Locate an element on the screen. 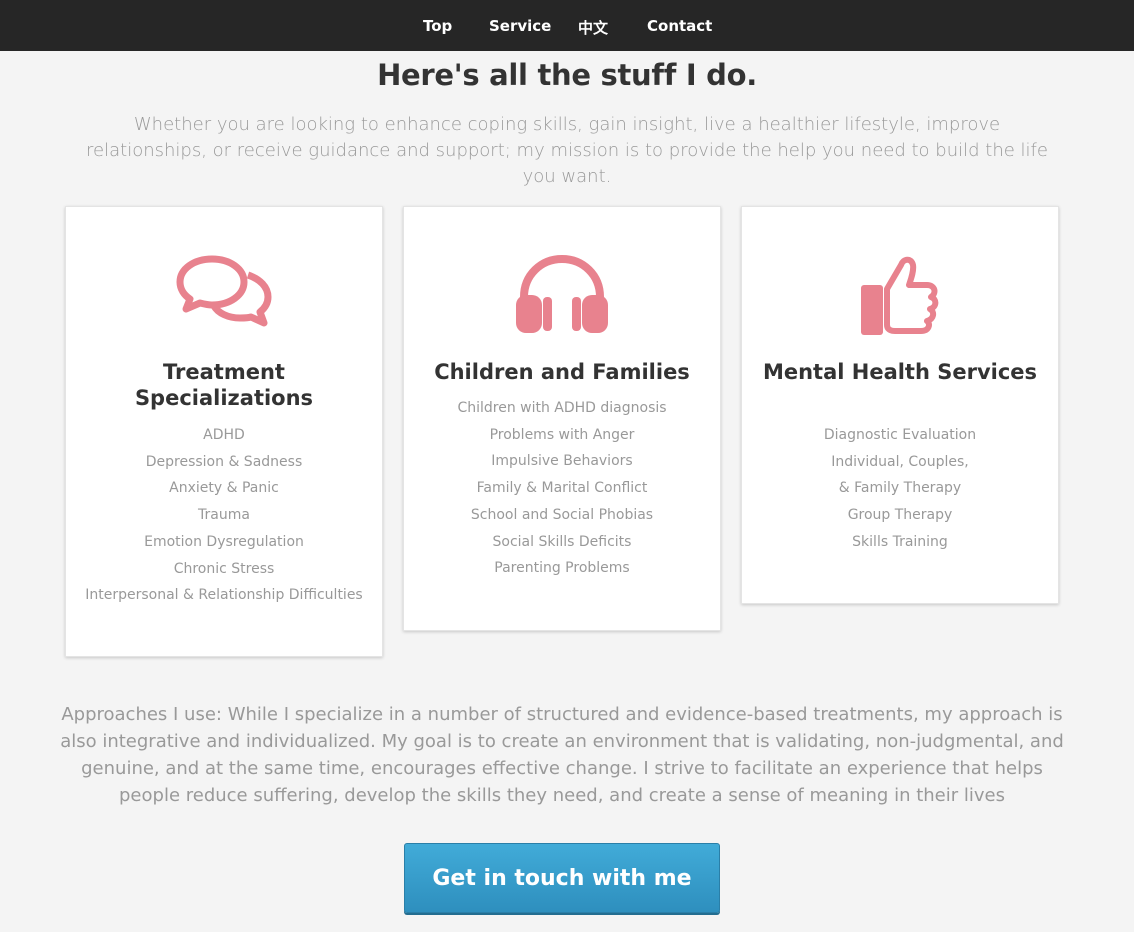  list-item: ADHD is located at coordinates (224, 435).